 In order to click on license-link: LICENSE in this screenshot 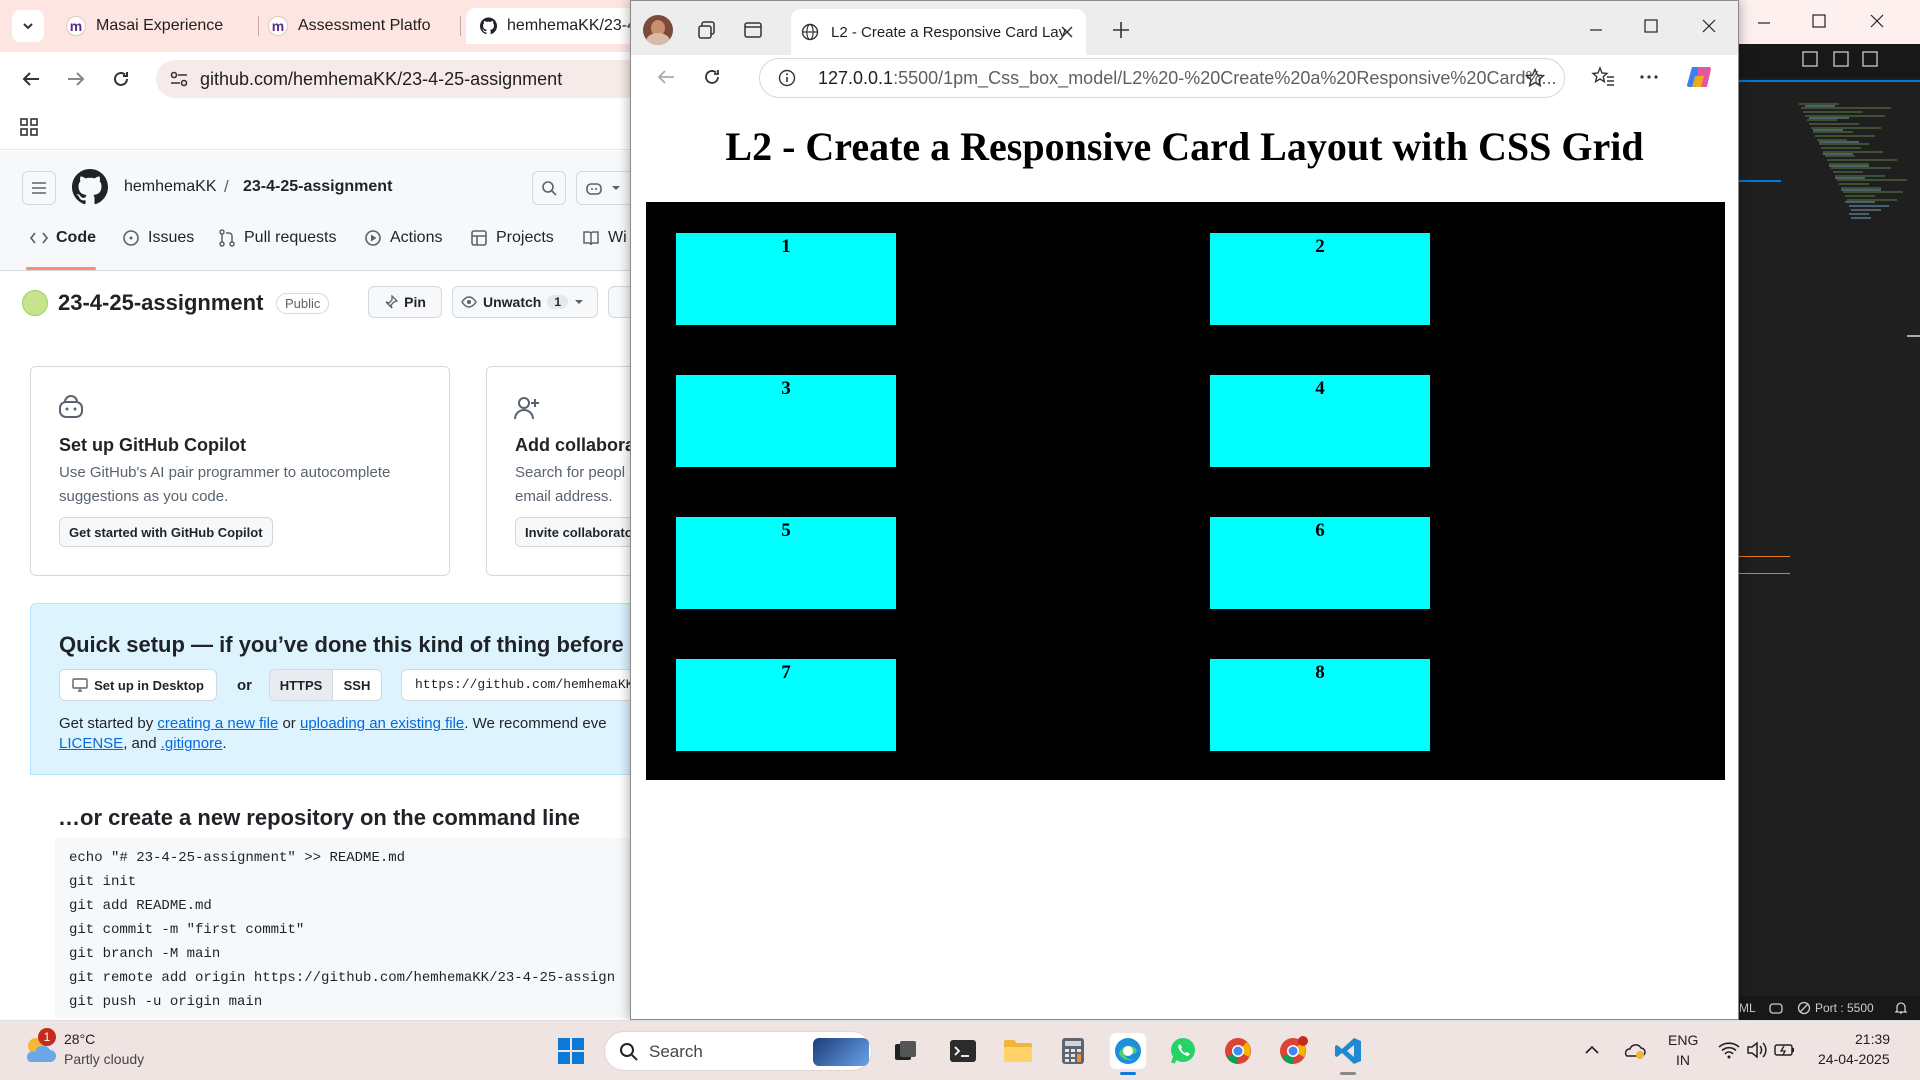, I will do `click(91, 743)`.